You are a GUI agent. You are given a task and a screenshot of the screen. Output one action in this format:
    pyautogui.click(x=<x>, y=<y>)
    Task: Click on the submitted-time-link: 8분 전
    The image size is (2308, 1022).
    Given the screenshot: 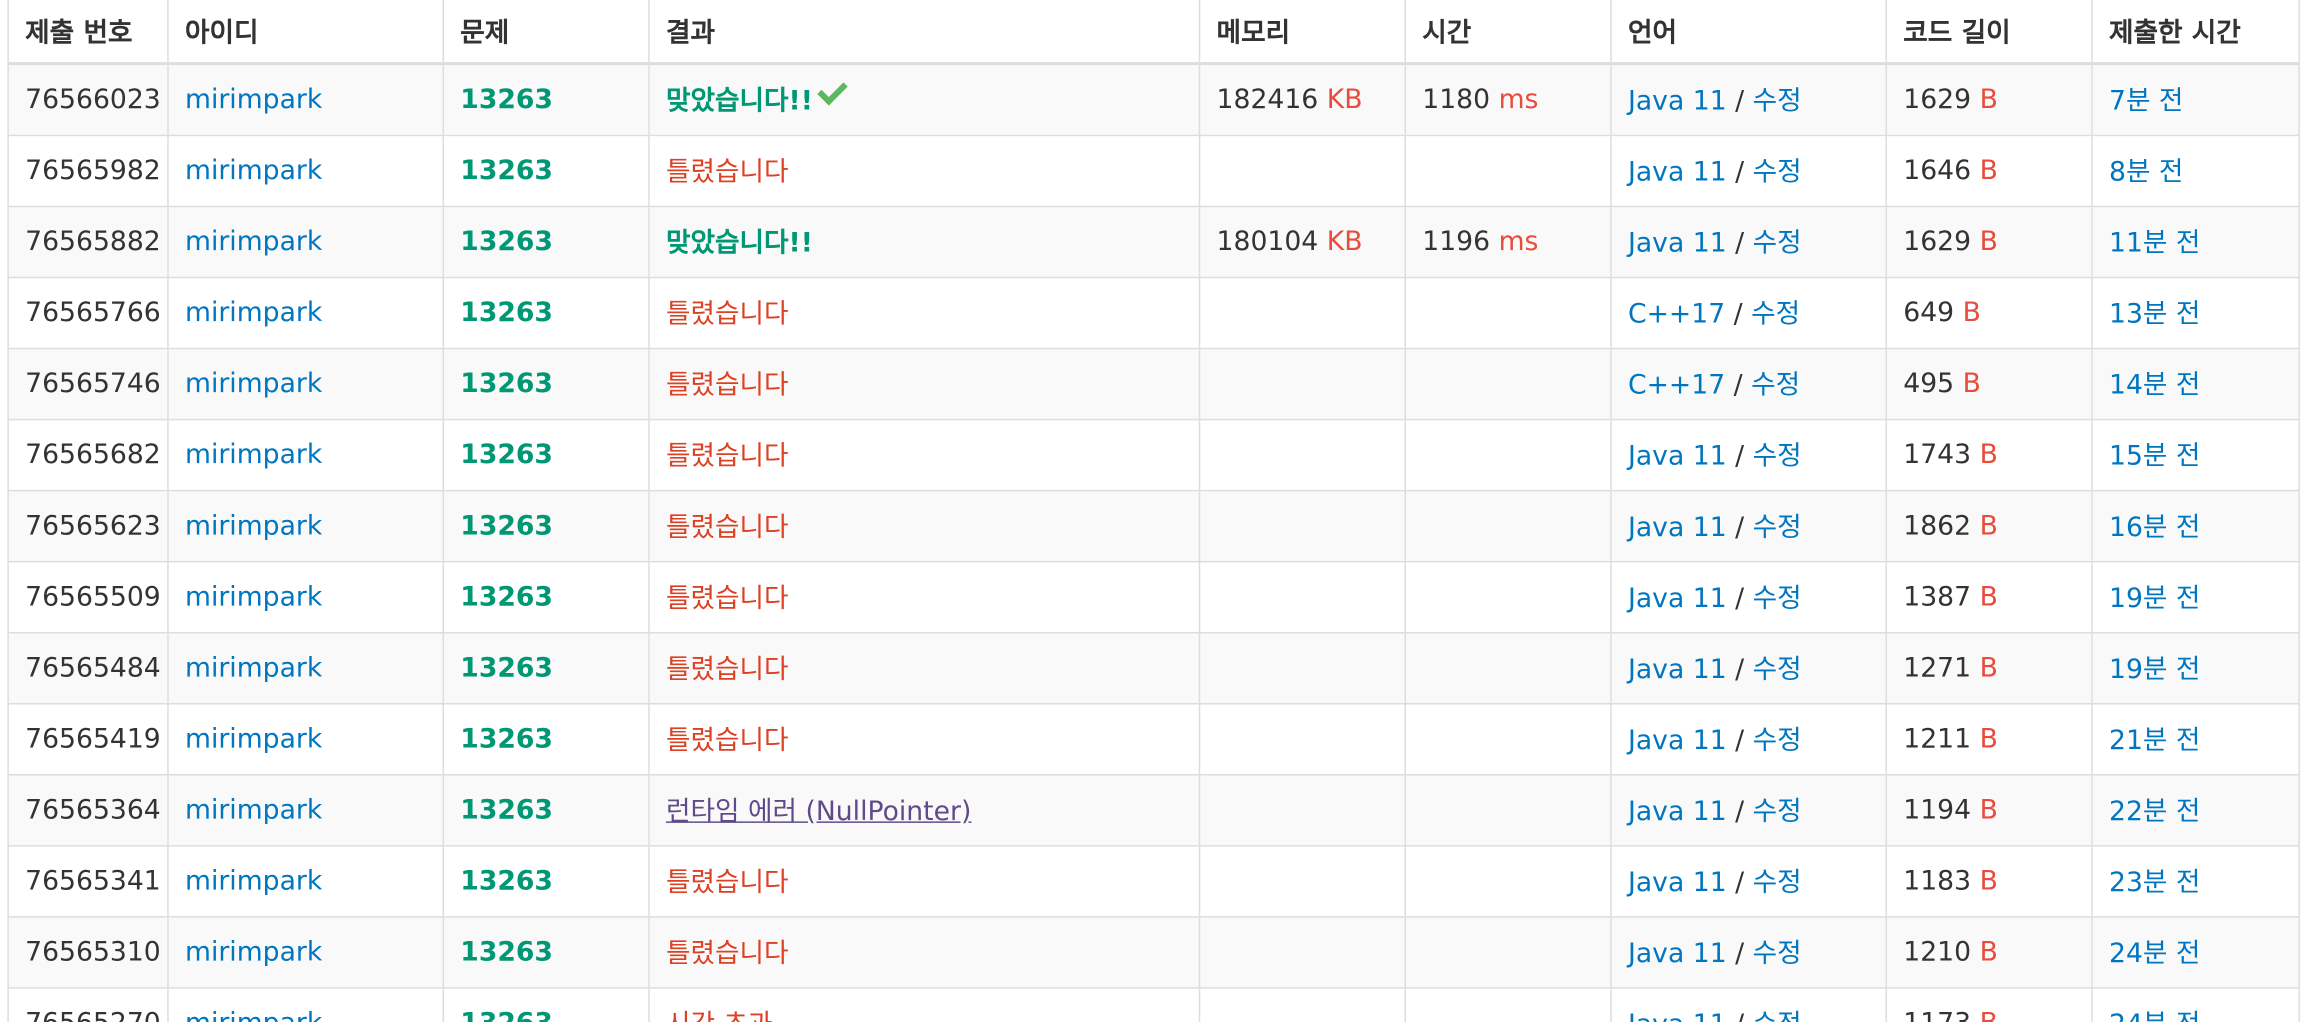 What is the action you would take?
    pyautogui.click(x=2146, y=172)
    